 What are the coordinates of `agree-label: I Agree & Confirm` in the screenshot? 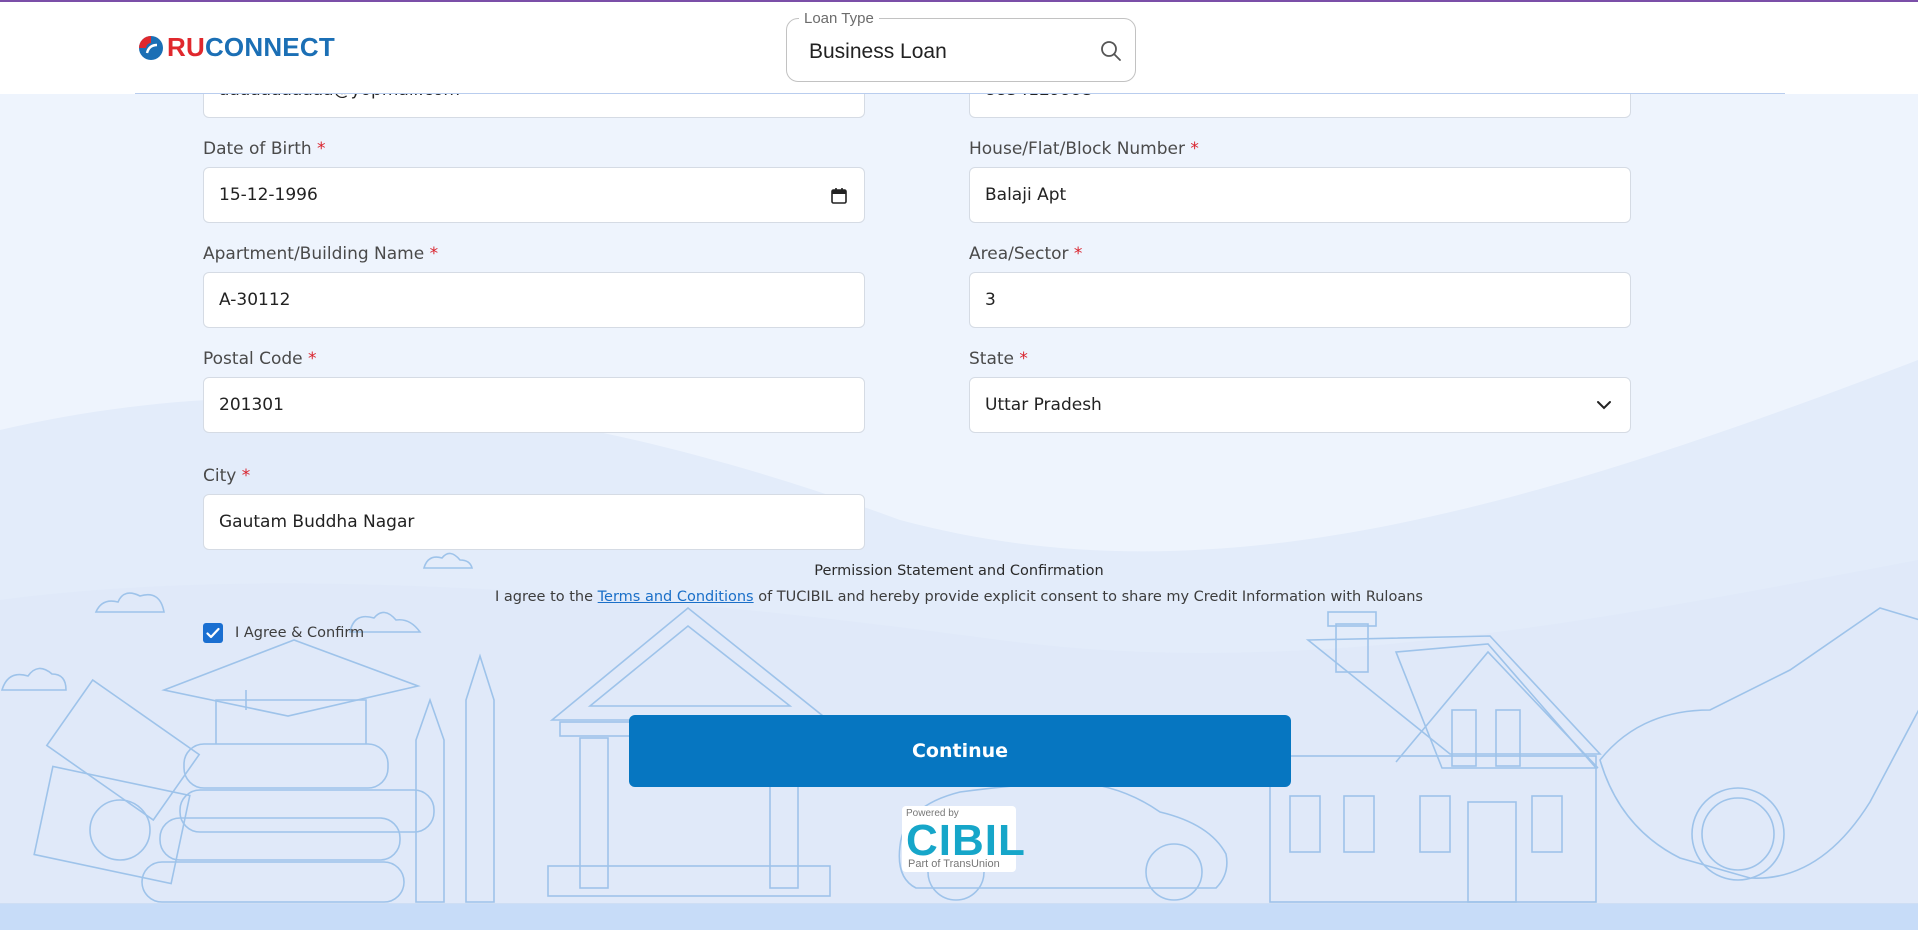 It's located at (300, 633).